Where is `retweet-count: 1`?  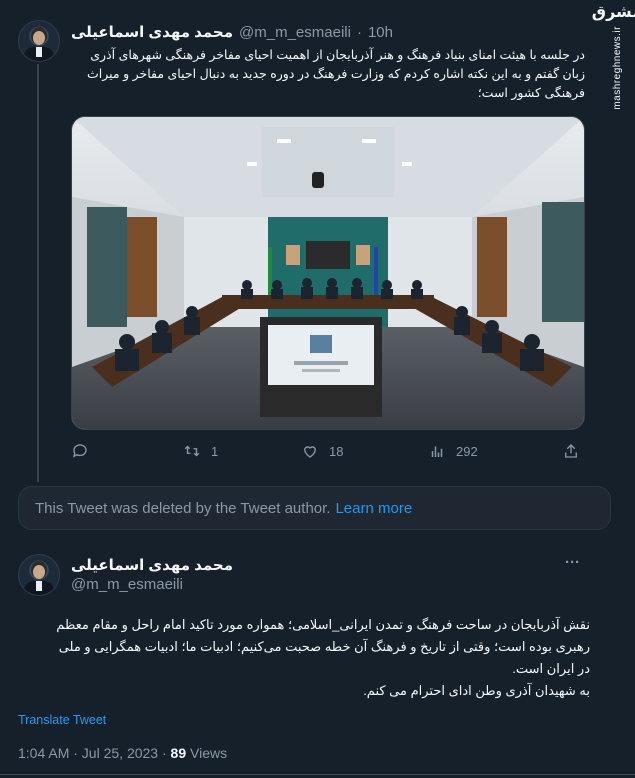
retweet-count: 1 is located at coordinates (215, 451).